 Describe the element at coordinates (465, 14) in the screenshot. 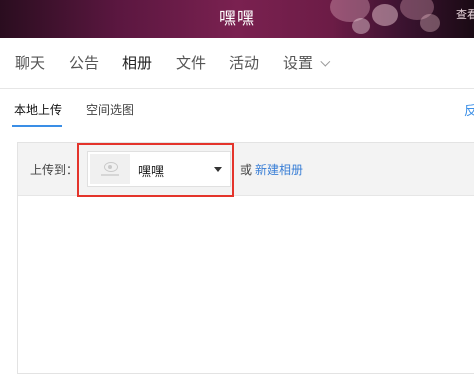

I see `header-corner-text: 查看` at that location.